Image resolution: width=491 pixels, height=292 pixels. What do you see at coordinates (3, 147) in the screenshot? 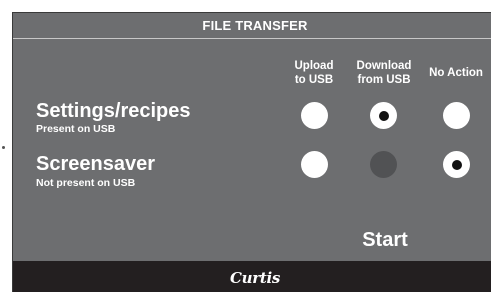
I see `edge-marker` at bounding box center [3, 147].